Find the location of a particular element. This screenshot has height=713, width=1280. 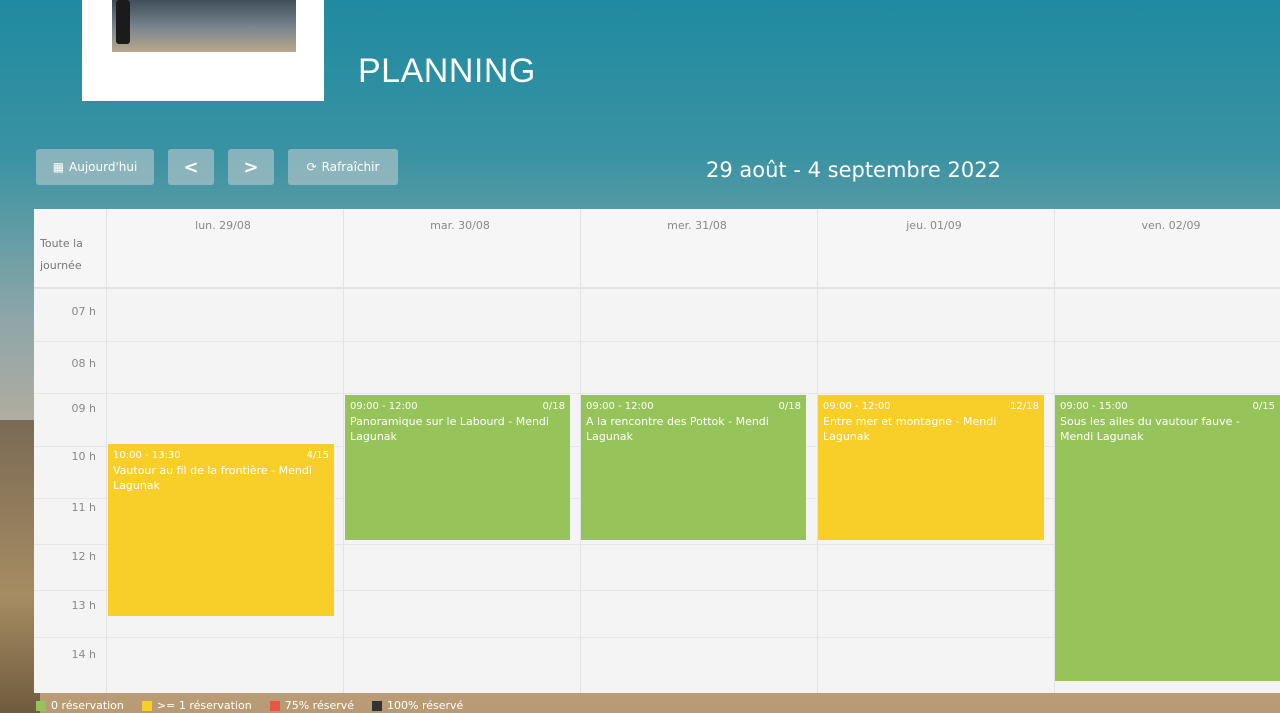

legend-swatch-black is located at coordinates (377, 705).